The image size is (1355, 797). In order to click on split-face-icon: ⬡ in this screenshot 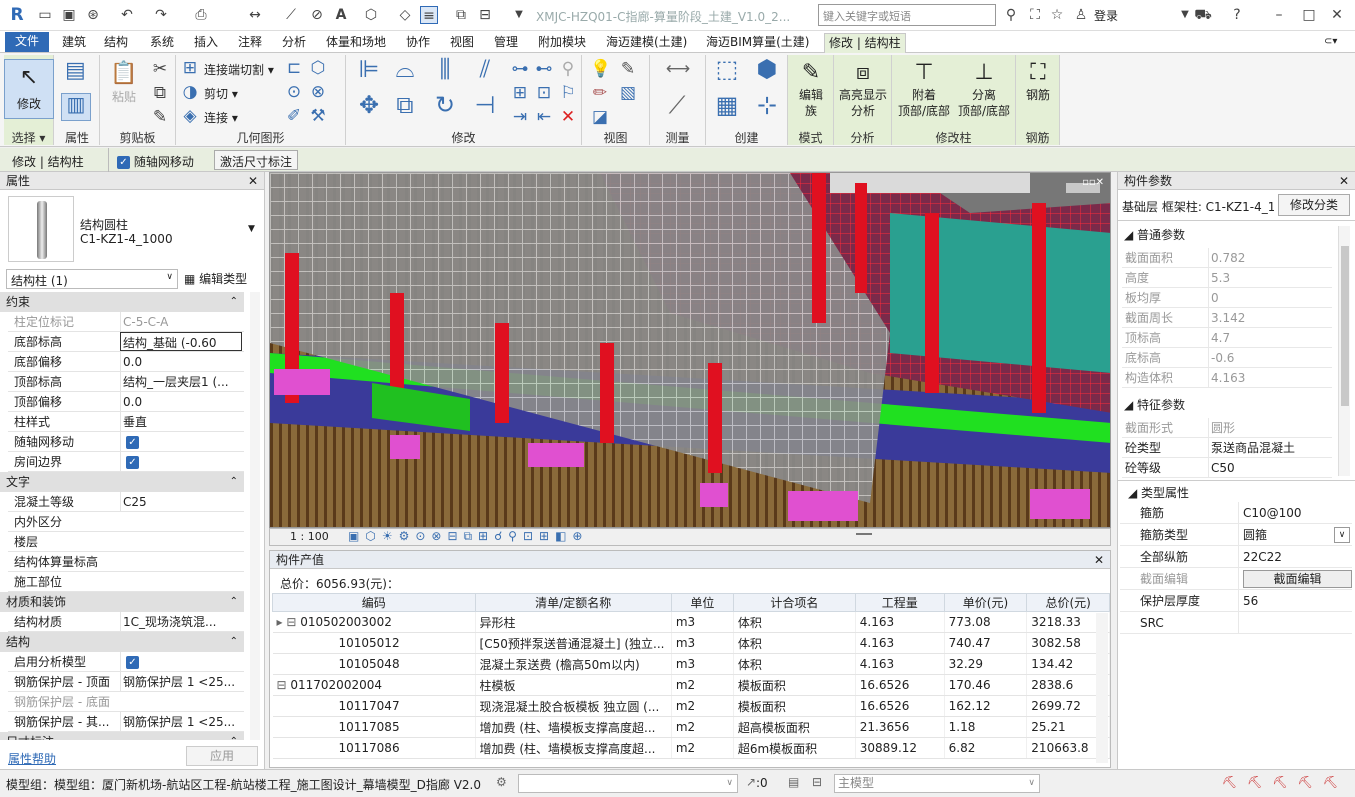, I will do `click(318, 68)`.